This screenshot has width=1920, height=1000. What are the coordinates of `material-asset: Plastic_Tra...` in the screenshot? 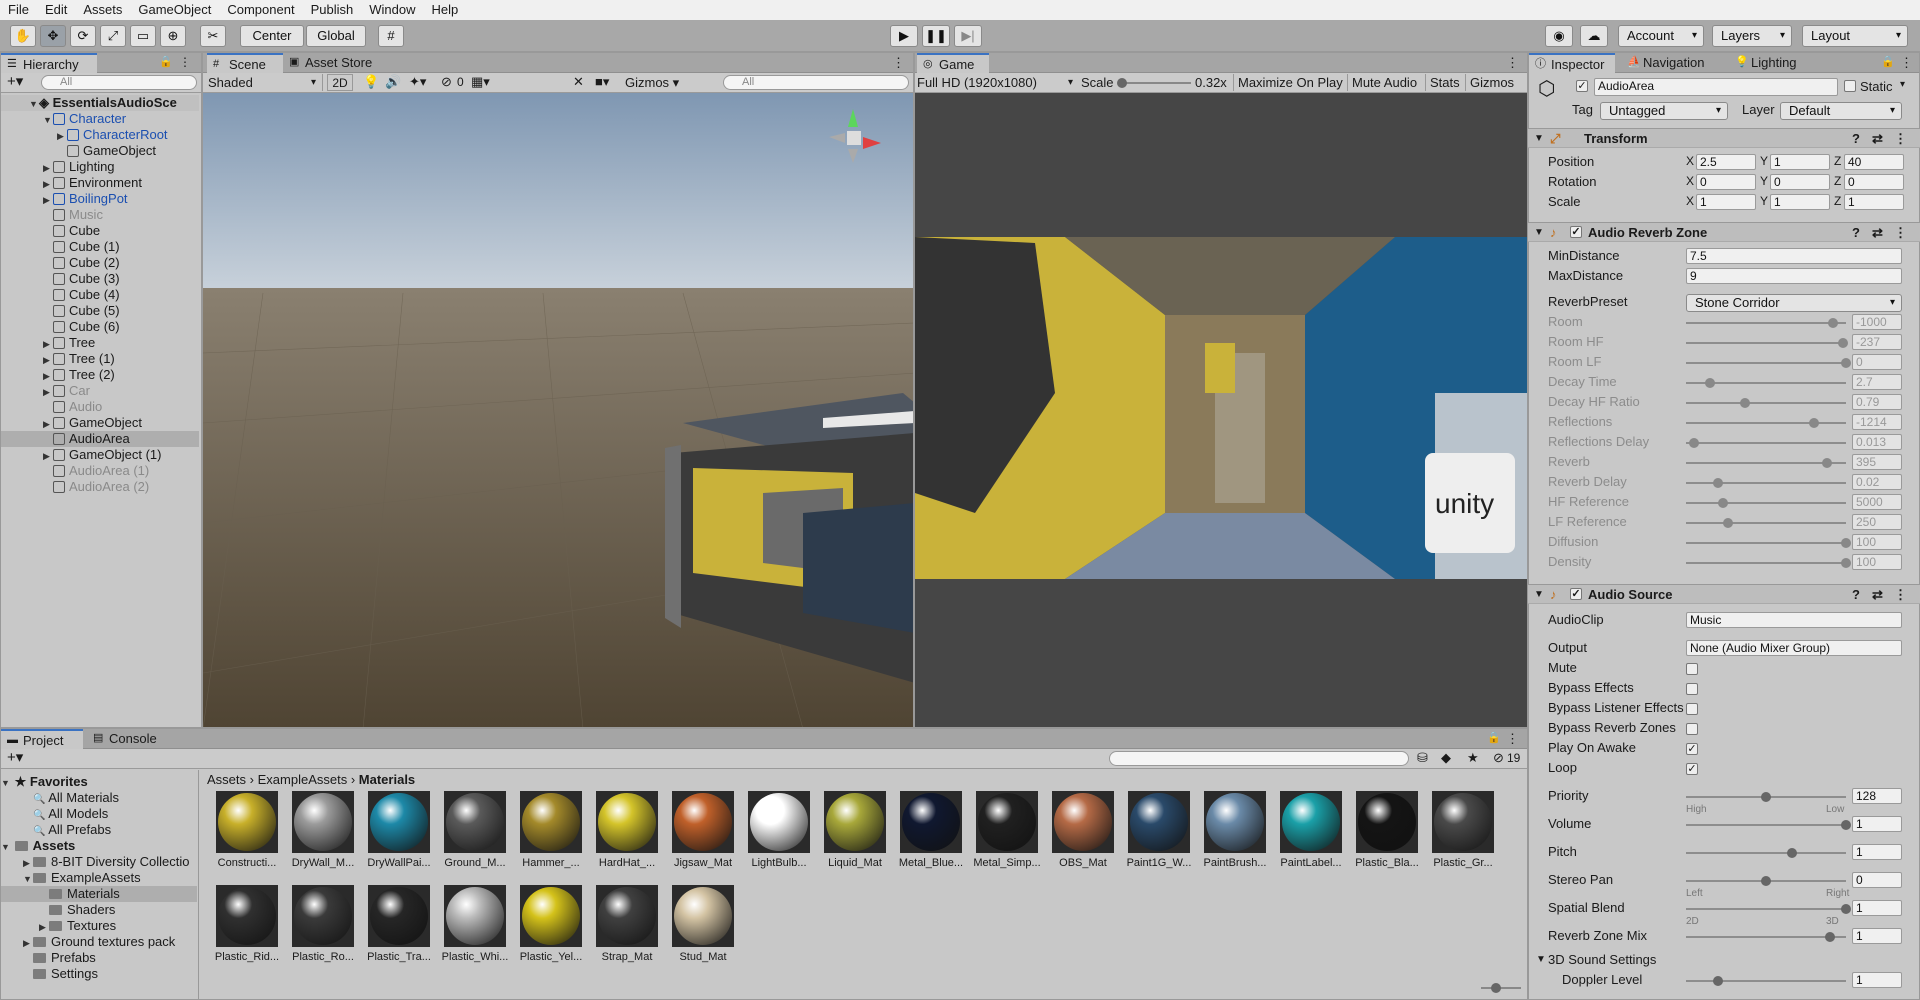 It's located at (399, 924).